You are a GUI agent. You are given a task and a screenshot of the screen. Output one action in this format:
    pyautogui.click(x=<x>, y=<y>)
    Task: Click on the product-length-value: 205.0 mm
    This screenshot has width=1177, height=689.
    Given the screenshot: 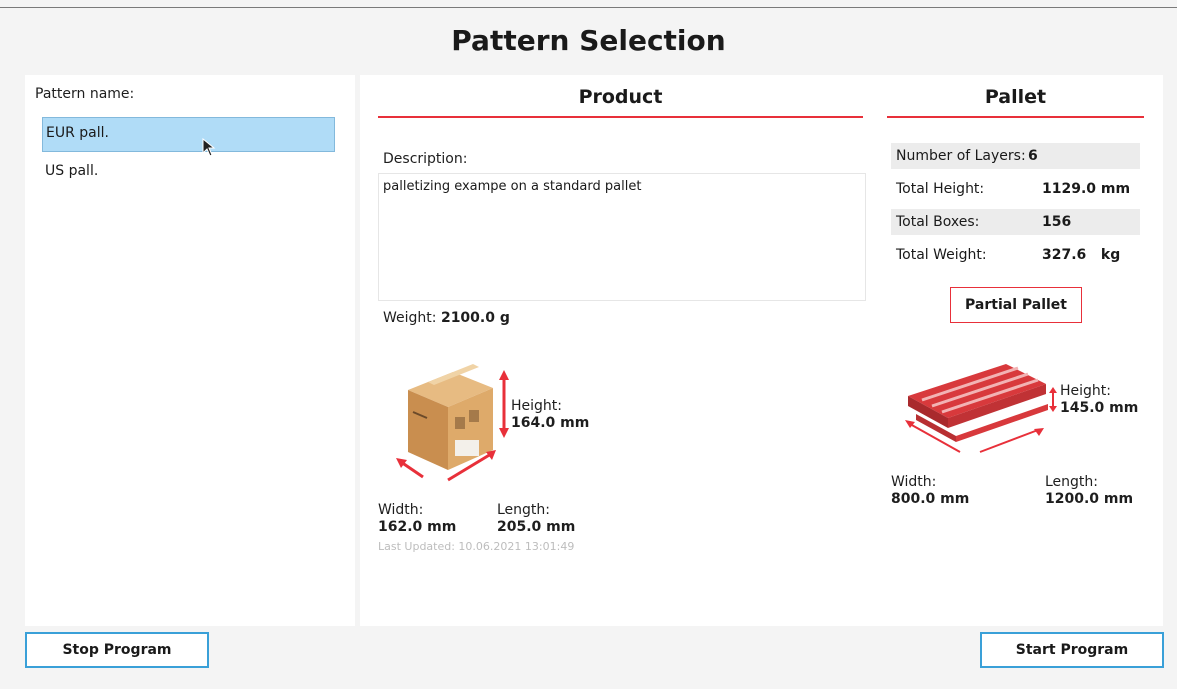 What is the action you would take?
    pyautogui.click(x=536, y=527)
    